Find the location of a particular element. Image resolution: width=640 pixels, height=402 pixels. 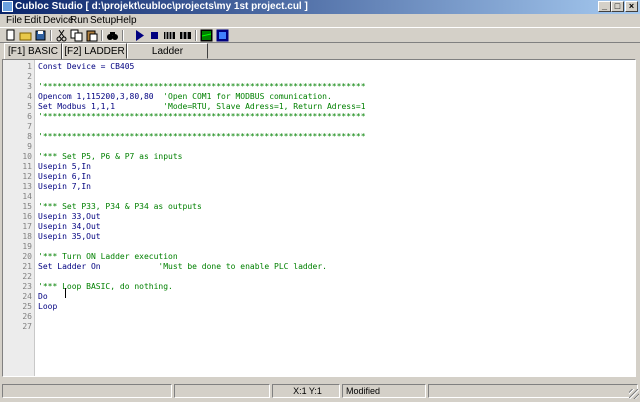

code-line: 24 Do is located at coordinates (319, 297).